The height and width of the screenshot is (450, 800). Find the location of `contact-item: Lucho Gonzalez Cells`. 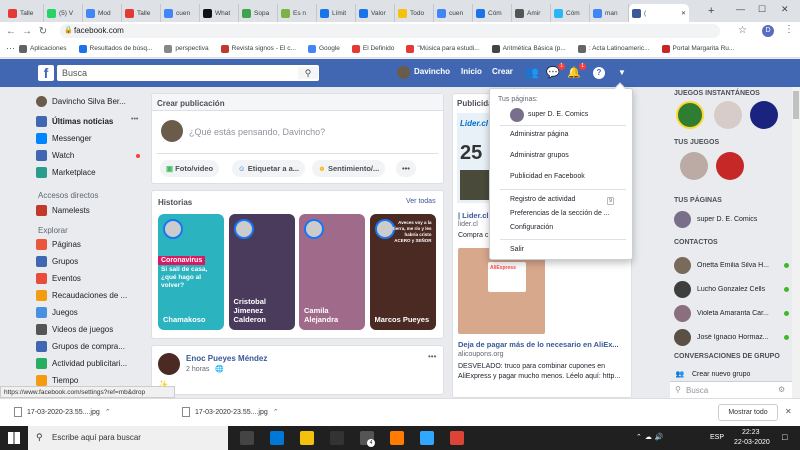

contact-item: Lucho Gonzalez Cells is located at coordinates (731, 289).